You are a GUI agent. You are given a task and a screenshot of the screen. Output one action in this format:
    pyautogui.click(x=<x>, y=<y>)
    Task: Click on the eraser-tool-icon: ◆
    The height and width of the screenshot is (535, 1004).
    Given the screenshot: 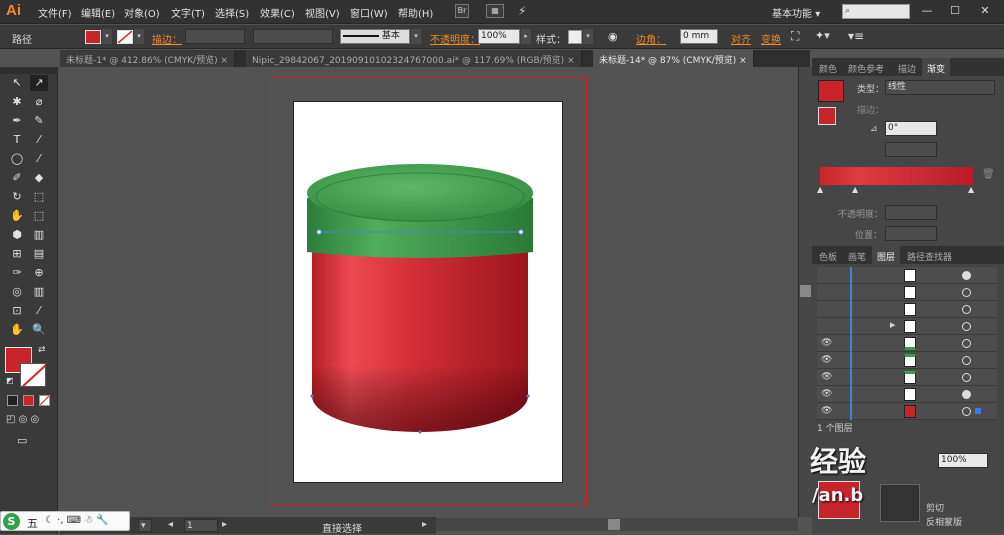 What is the action you would take?
    pyautogui.click(x=39, y=178)
    